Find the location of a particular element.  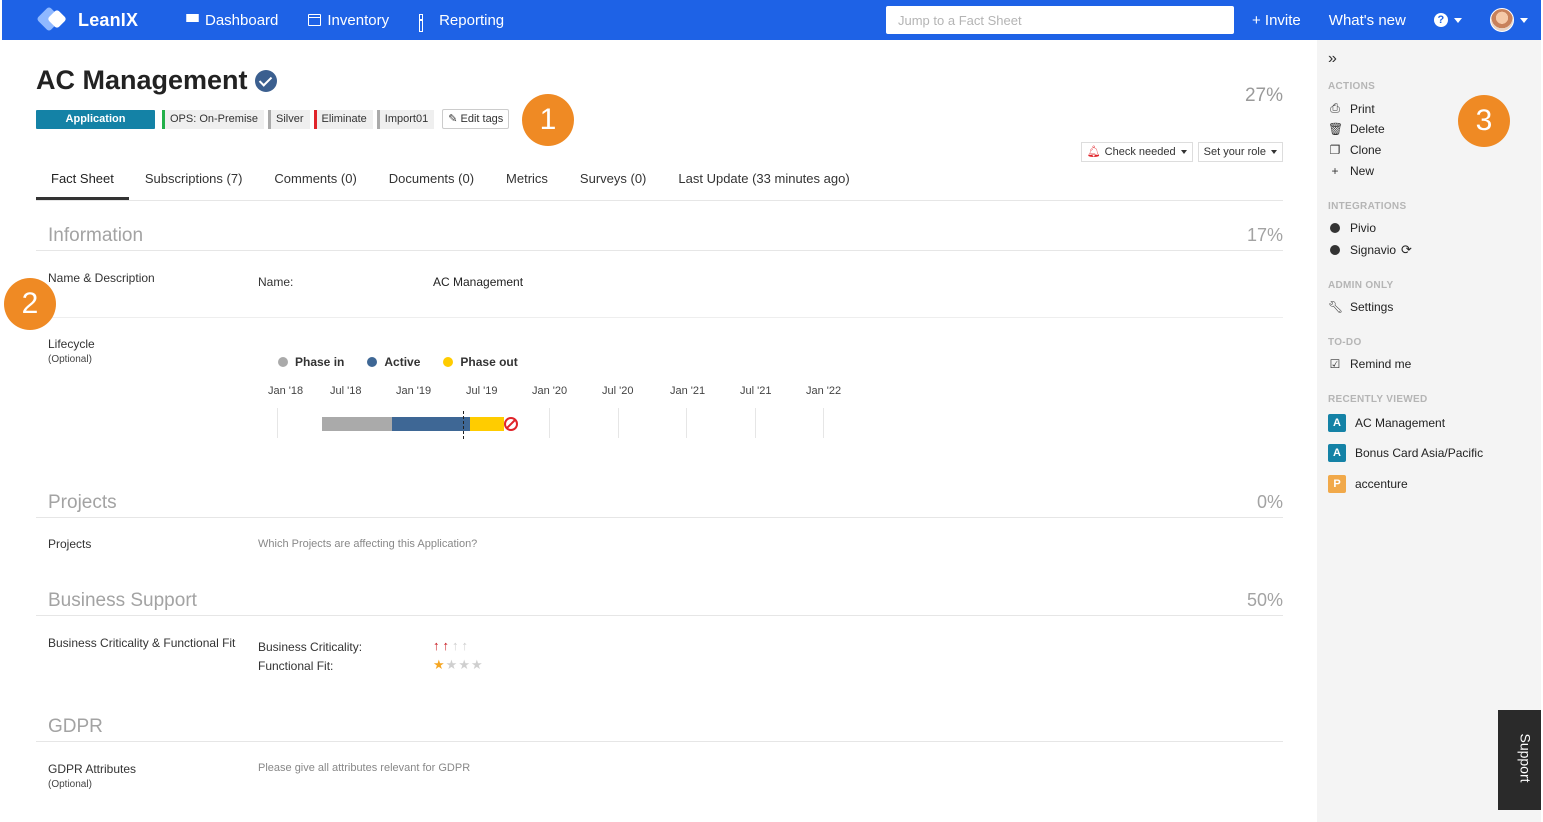

recent-item-label: Bonus Card Asia/Pacific is located at coordinates (1419, 453).